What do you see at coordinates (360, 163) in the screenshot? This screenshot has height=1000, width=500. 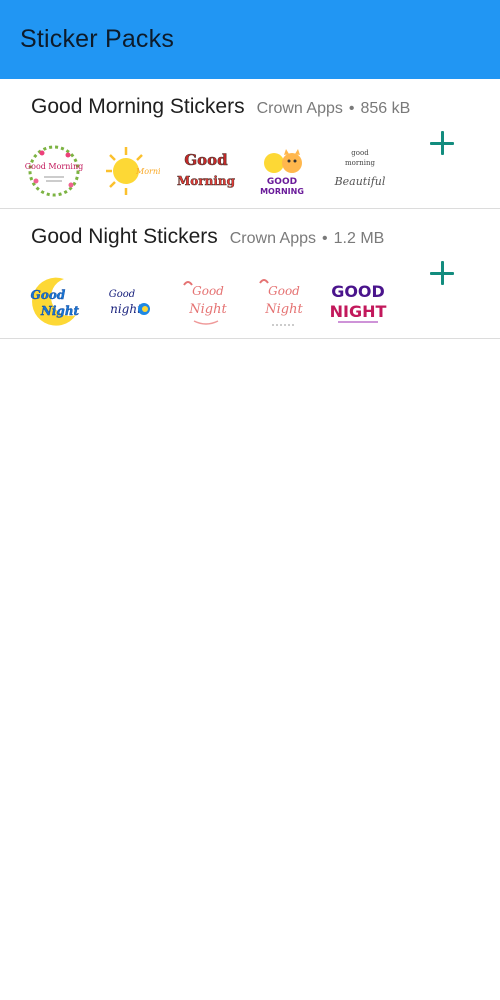 I see `svg-text: morning` at bounding box center [360, 163].